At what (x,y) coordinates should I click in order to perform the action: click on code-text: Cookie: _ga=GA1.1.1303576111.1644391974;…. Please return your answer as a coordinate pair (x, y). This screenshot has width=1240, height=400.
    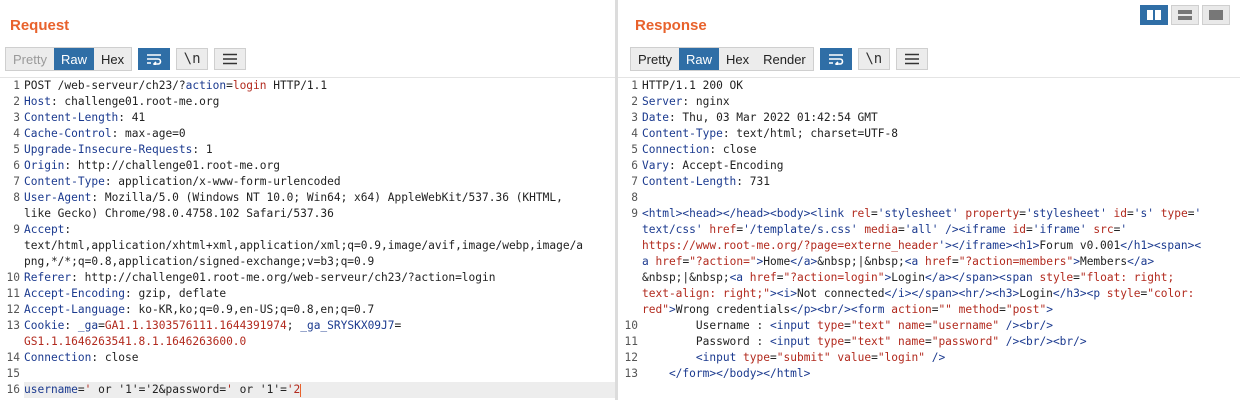
    Looking at the image, I should click on (212, 326).